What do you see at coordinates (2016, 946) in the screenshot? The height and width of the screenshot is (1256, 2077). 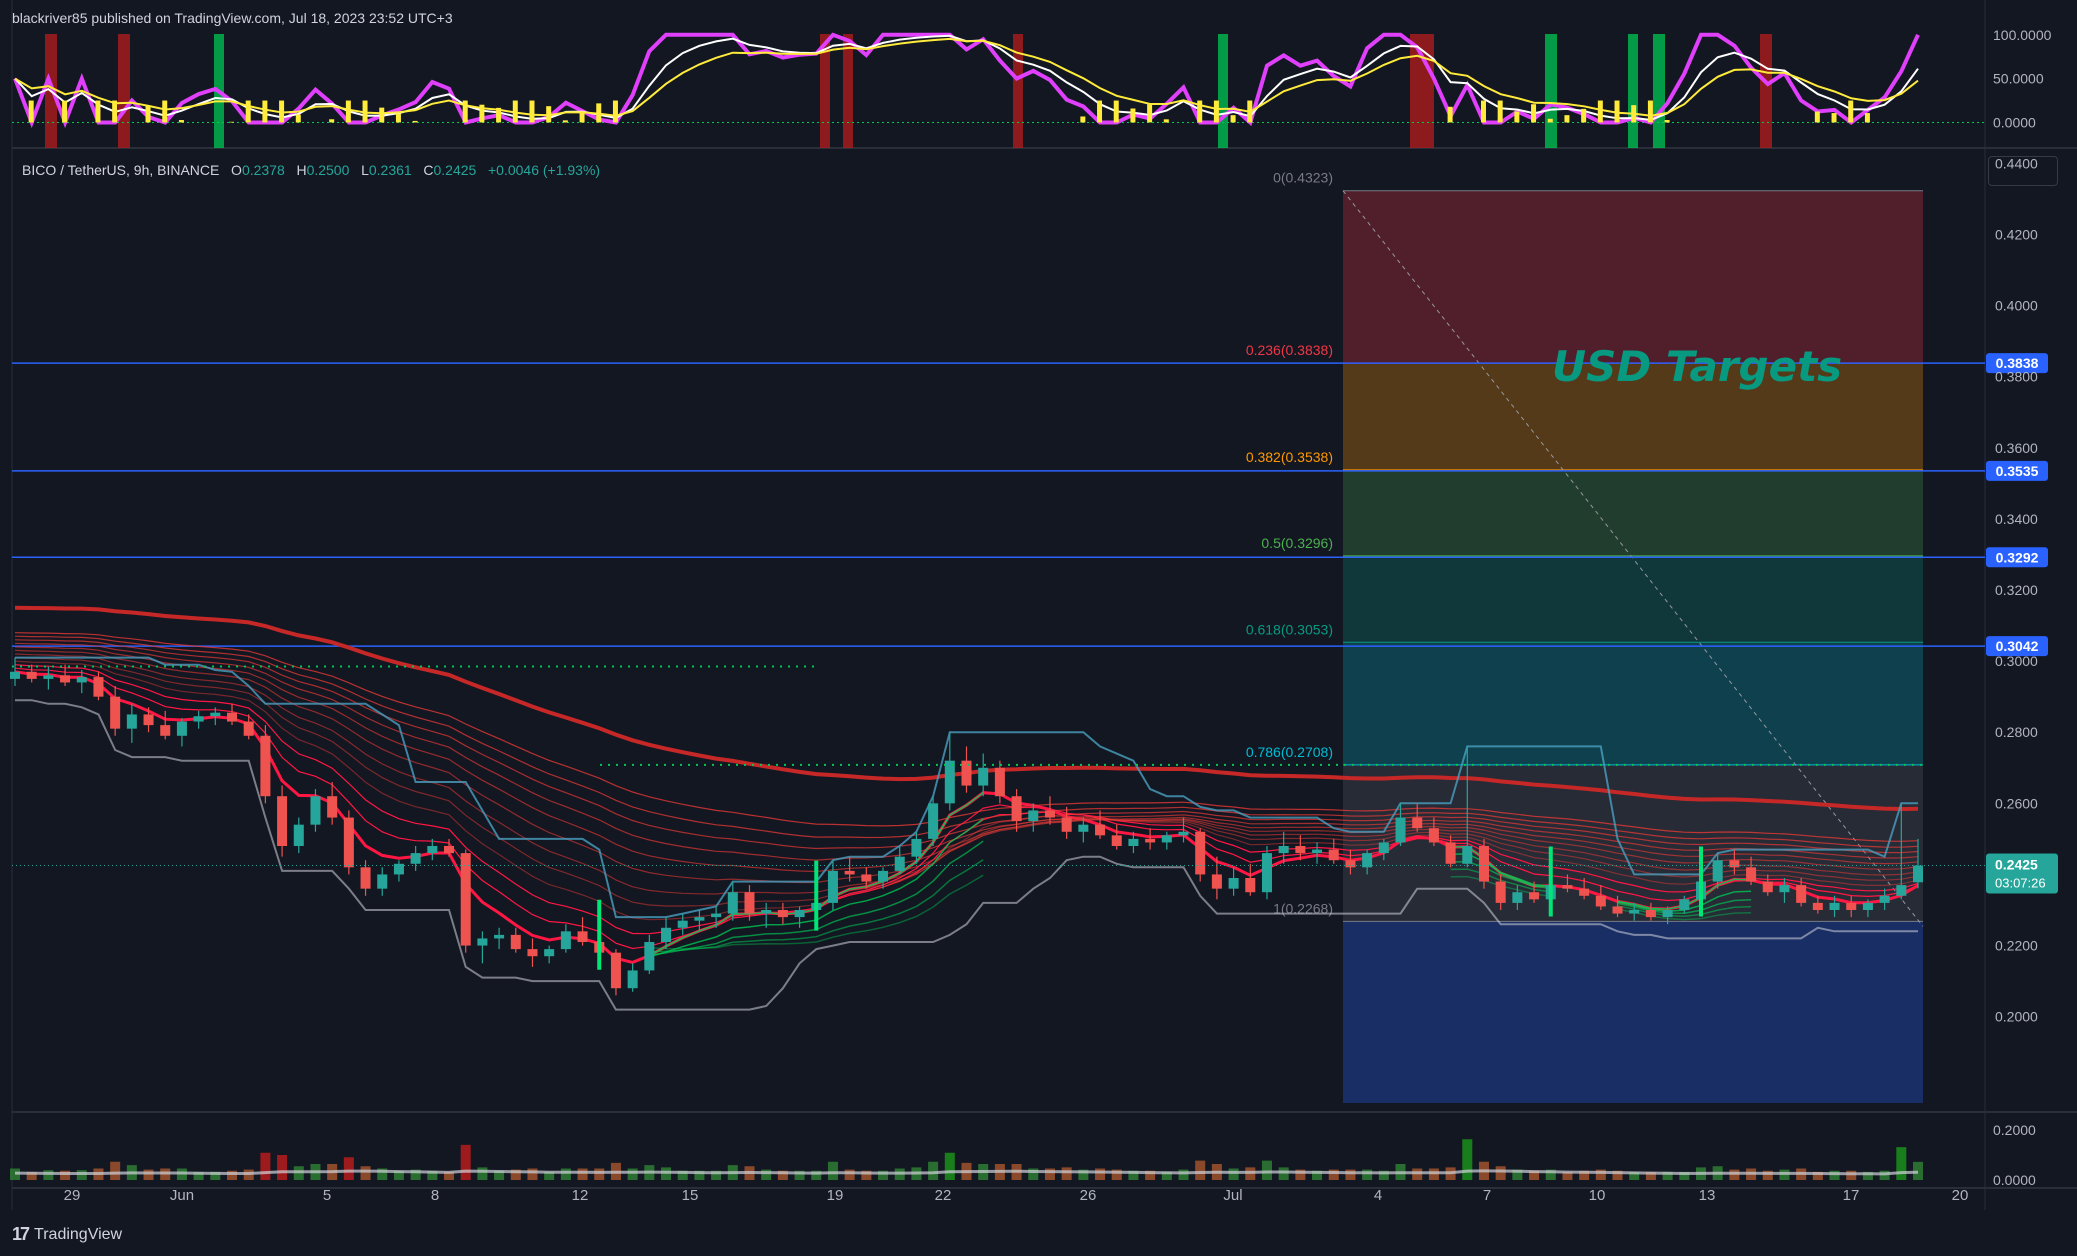 I see `price-tick: 0.2200` at bounding box center [2016, 946].